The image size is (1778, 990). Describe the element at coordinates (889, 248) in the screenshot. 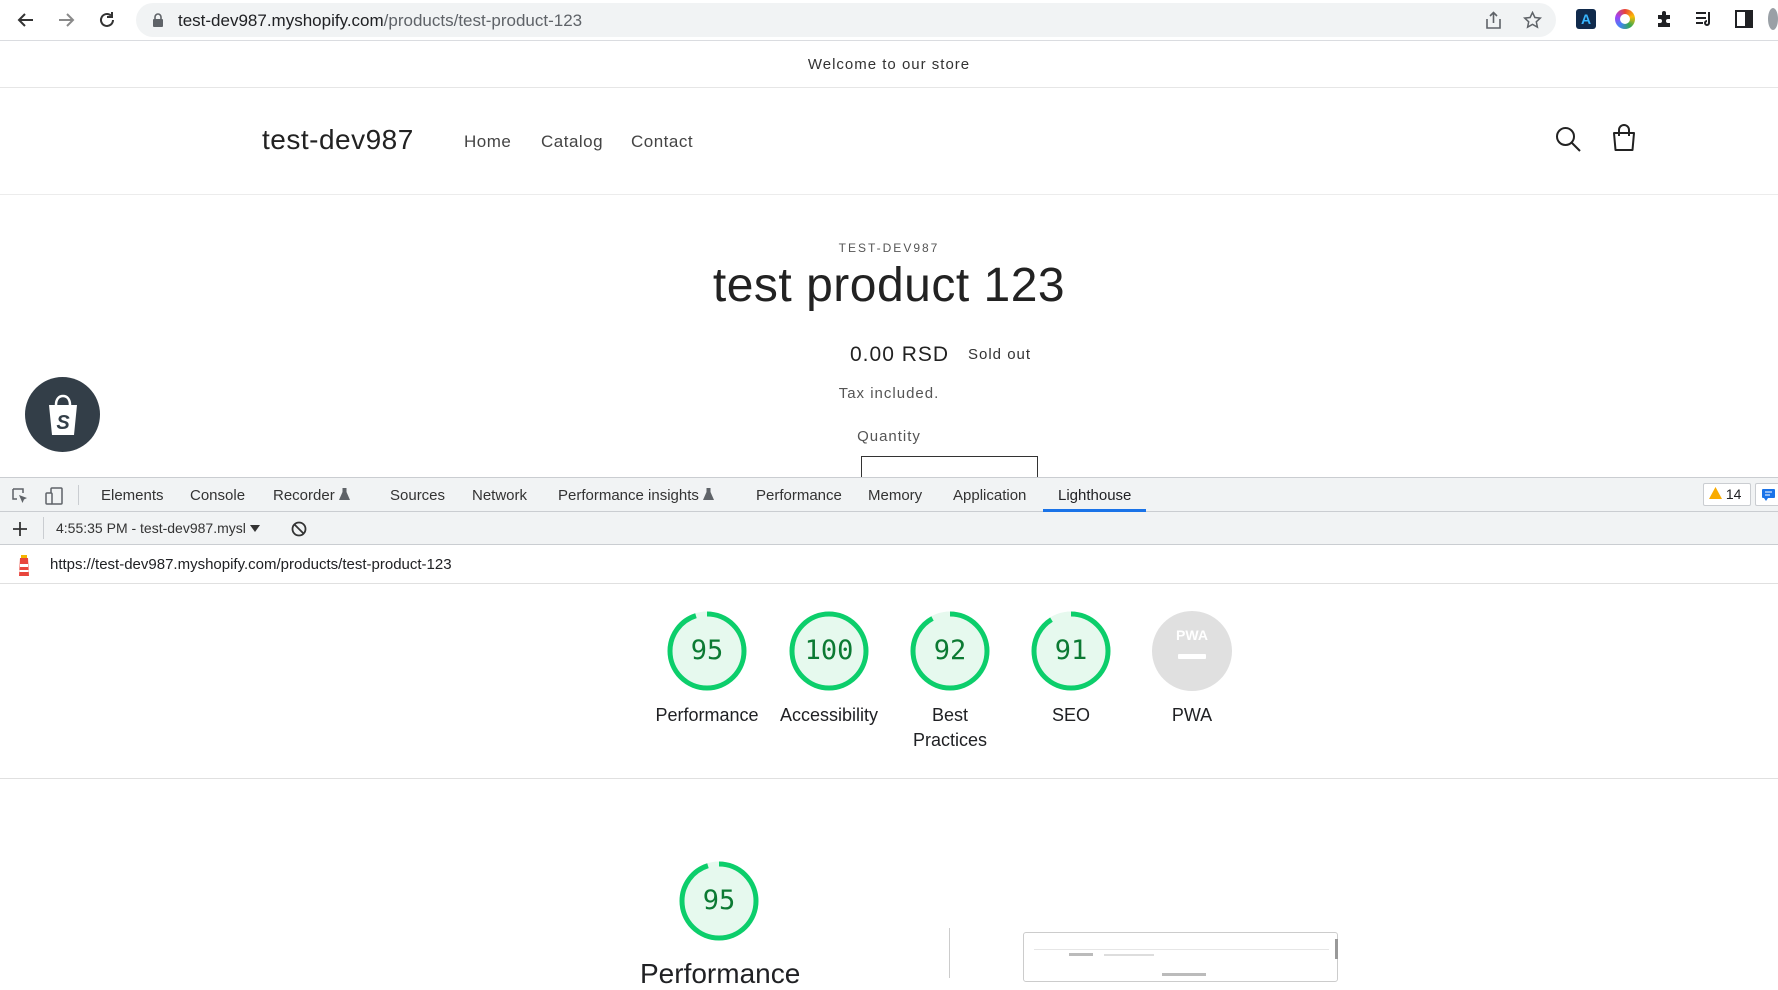

I see `product-vendor: TEST-DEV987` at that location.